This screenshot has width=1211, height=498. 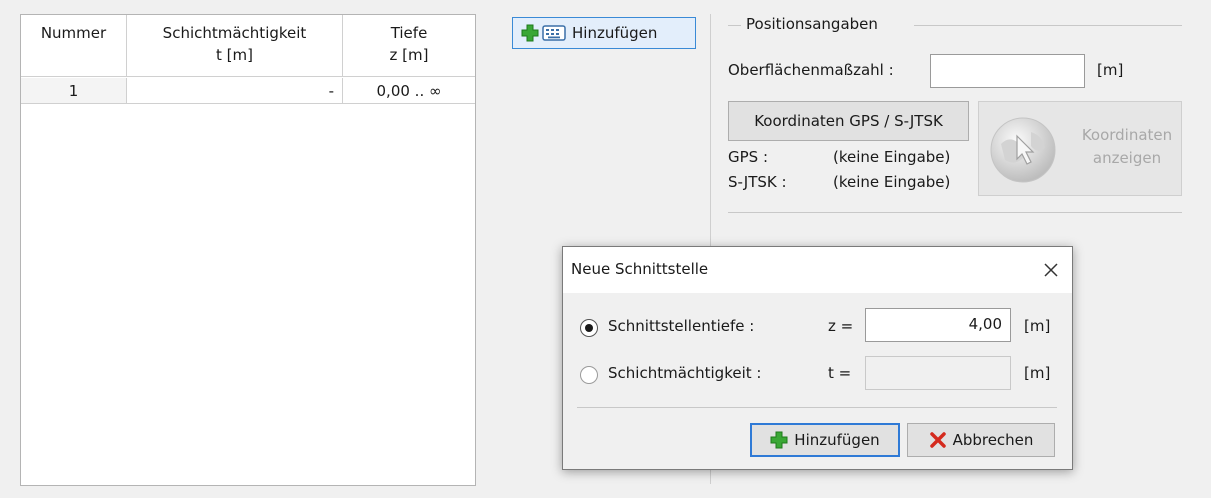 What do you see at coordinates (841, 326) in the screenshot?
I see `depth-variable-label: z =` at bounding box center [841, 326].